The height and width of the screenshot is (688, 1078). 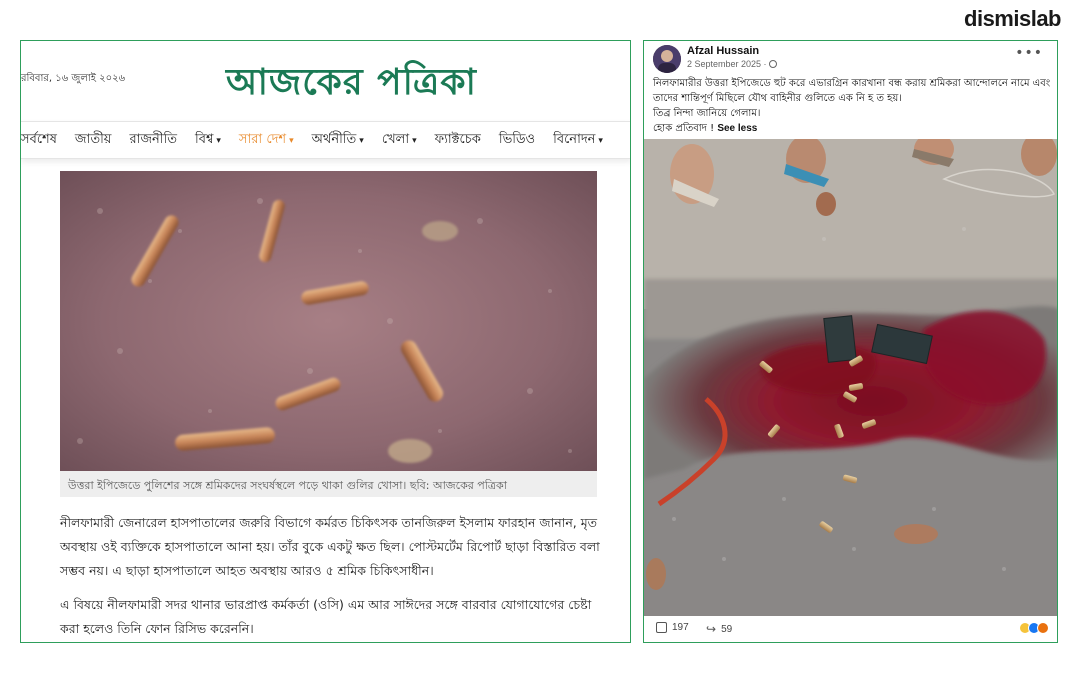 I want to click on like-count: 197, so click(x=680, y=627).